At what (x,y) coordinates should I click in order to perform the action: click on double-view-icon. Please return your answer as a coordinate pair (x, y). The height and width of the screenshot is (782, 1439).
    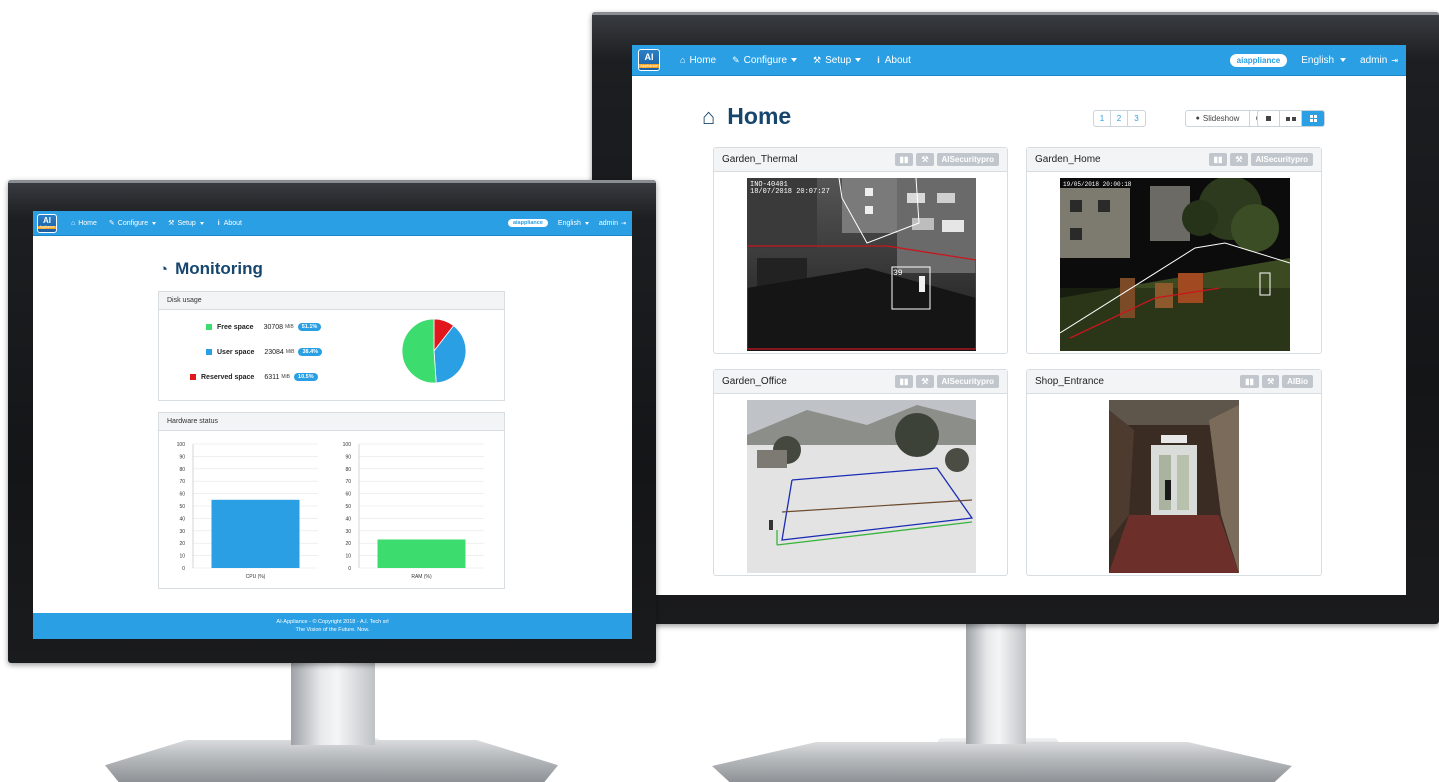
    Looking at the image, I should click on (1290, 118).